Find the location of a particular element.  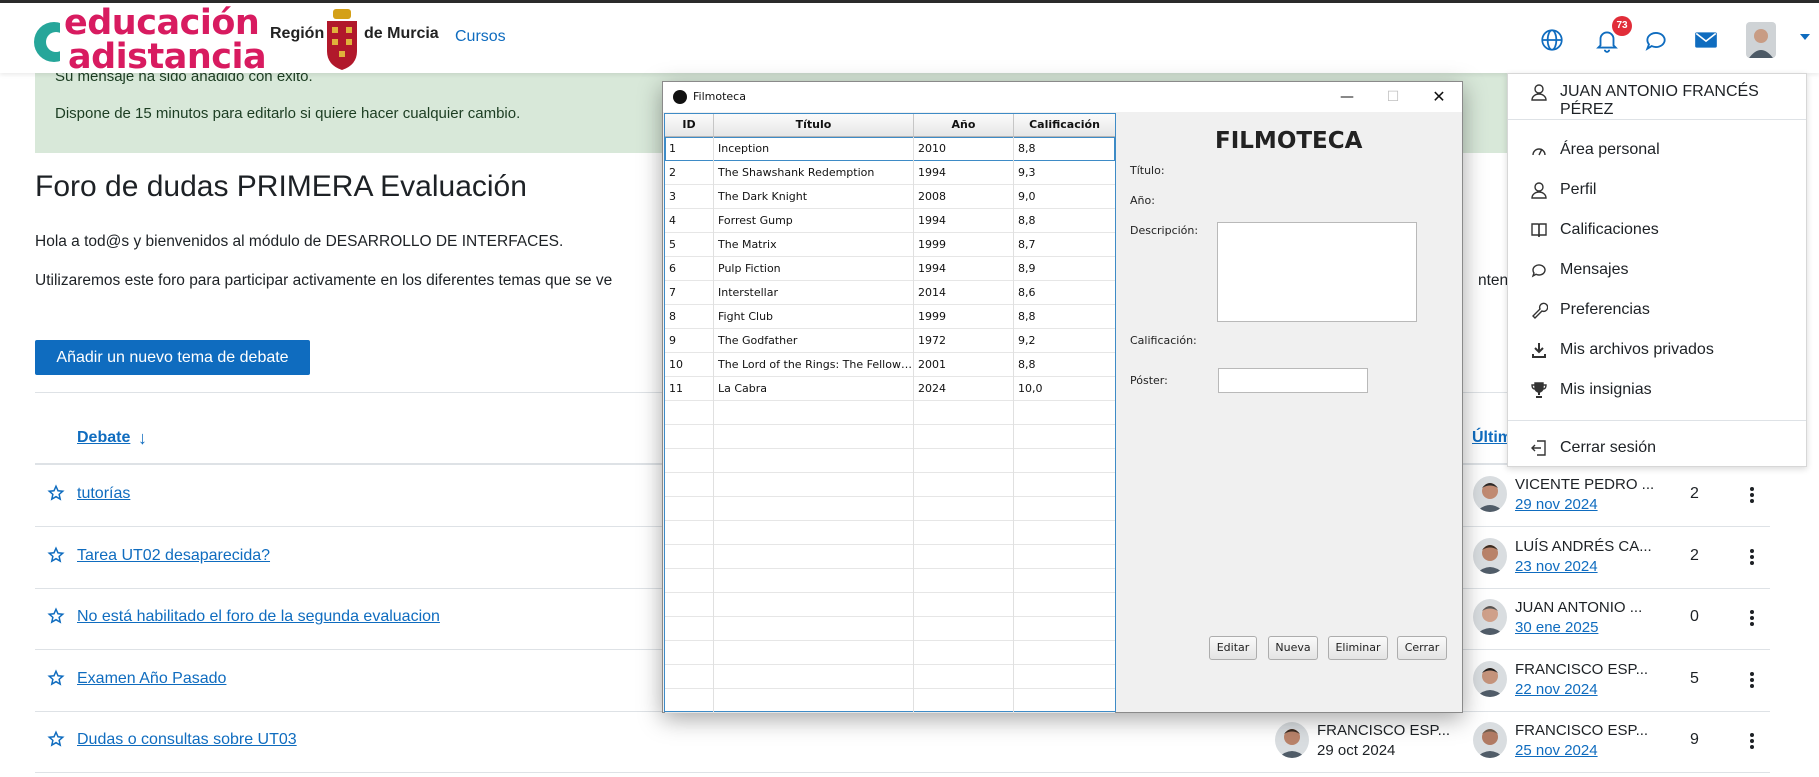

delete-button: Eliminar is located at coordinates (1358, 648).